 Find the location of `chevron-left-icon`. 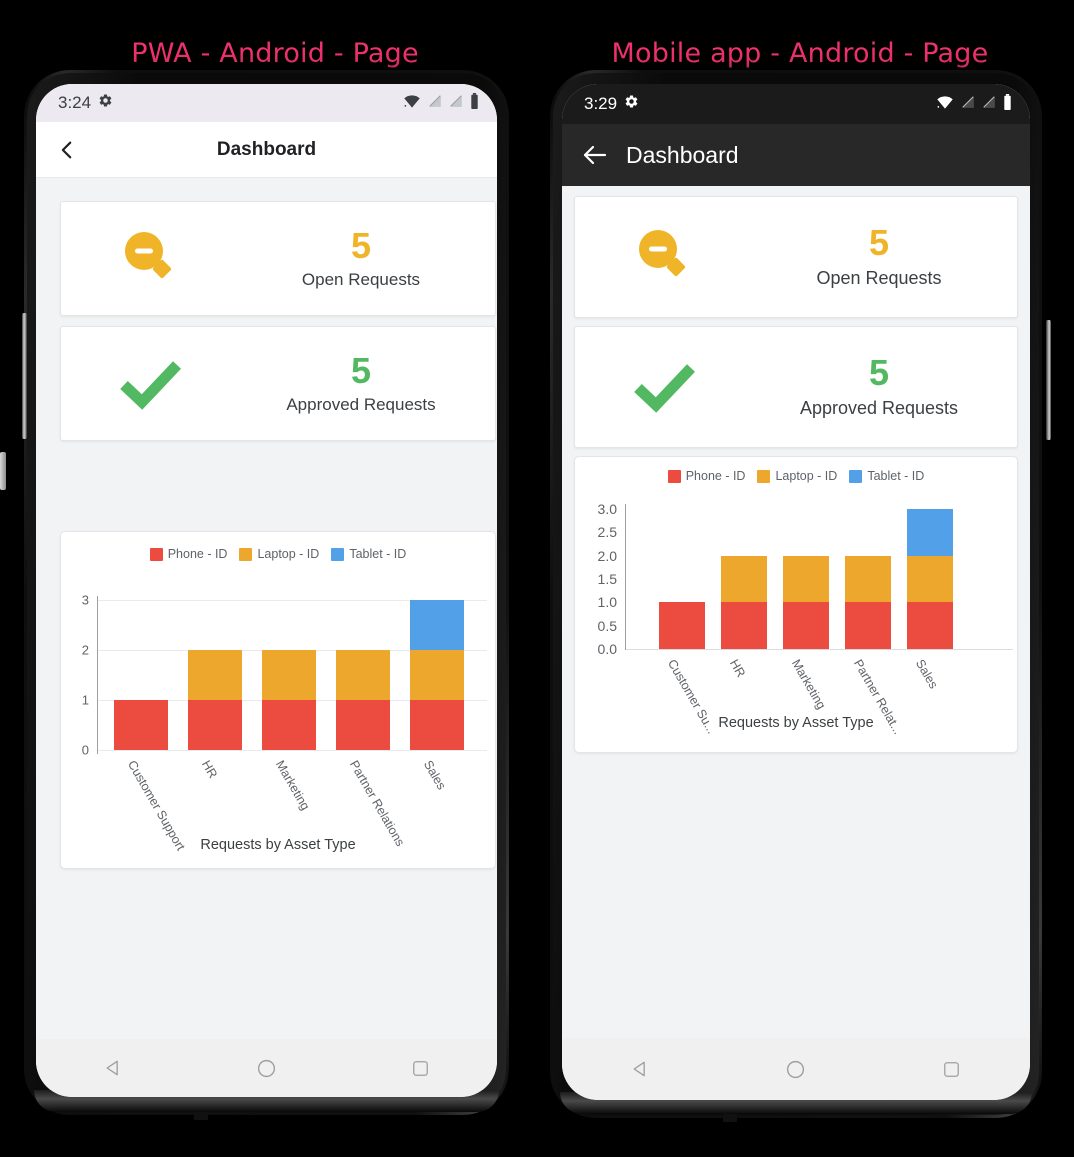

chevron-left-icon is located at coordinates (67, 152).